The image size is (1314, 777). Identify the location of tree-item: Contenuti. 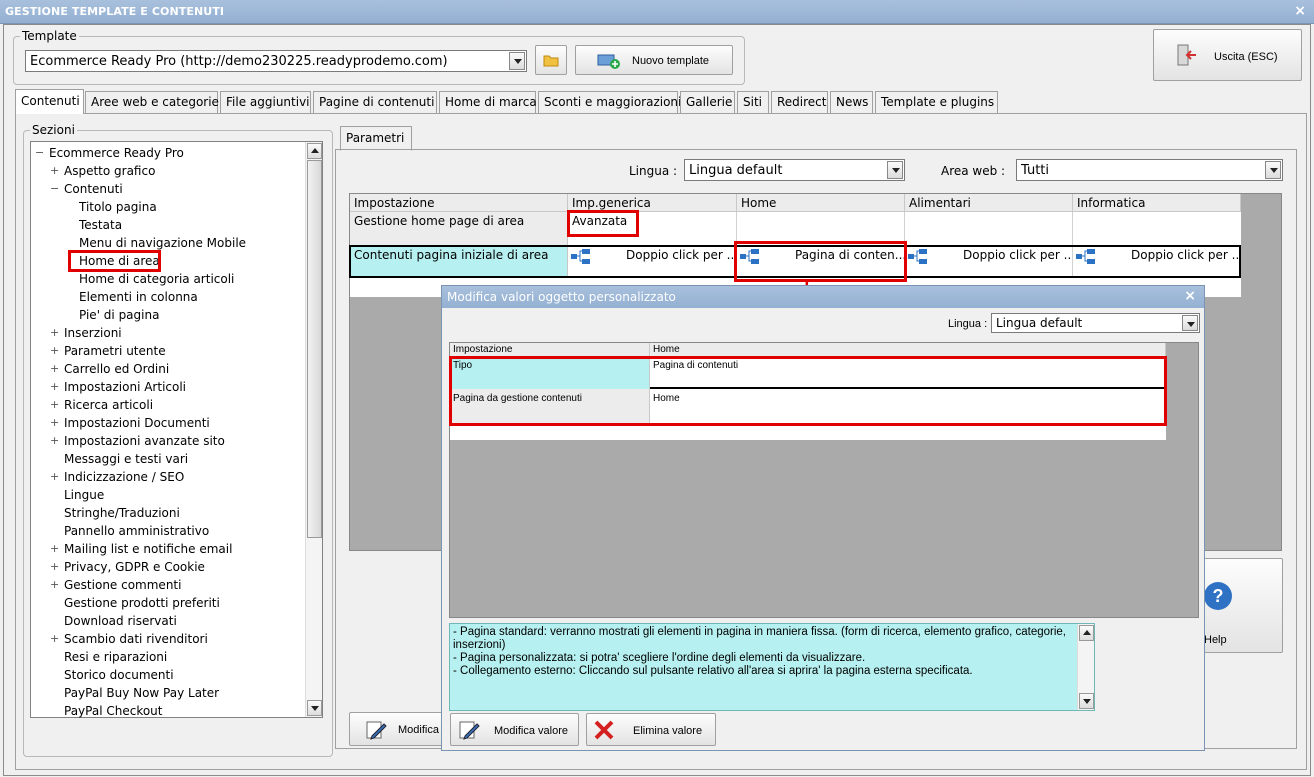
(93, 189).